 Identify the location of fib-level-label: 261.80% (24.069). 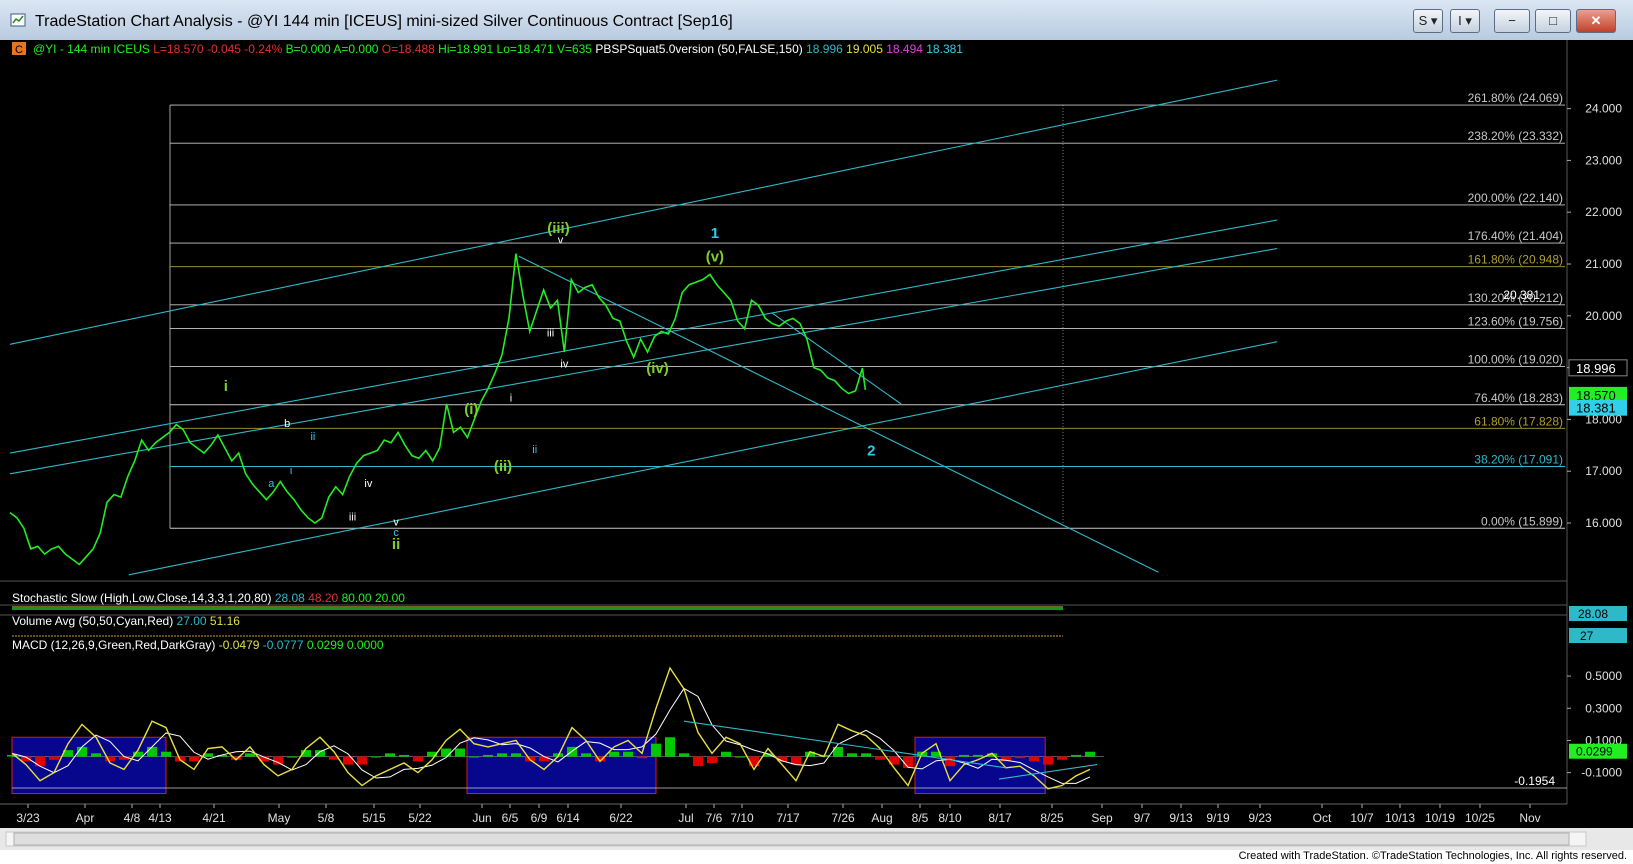
(1515, 98).